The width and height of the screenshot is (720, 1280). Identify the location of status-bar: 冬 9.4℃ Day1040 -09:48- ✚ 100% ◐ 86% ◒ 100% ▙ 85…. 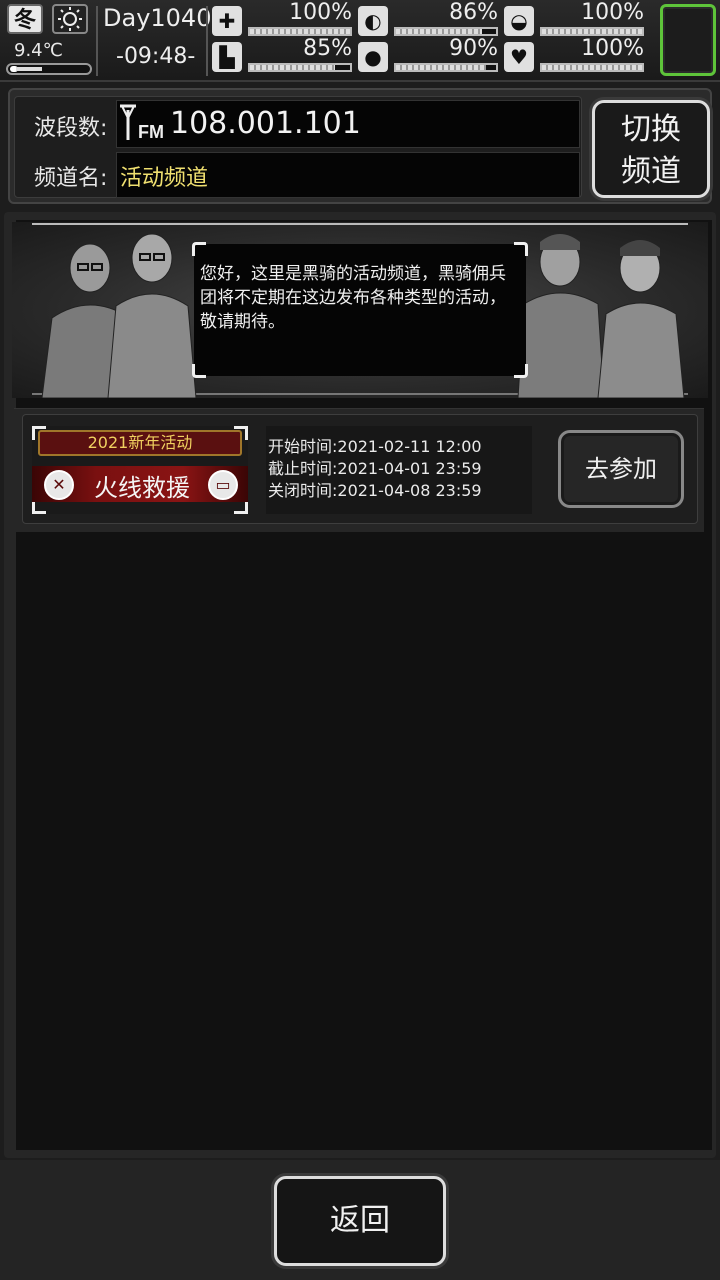
(360, 41).